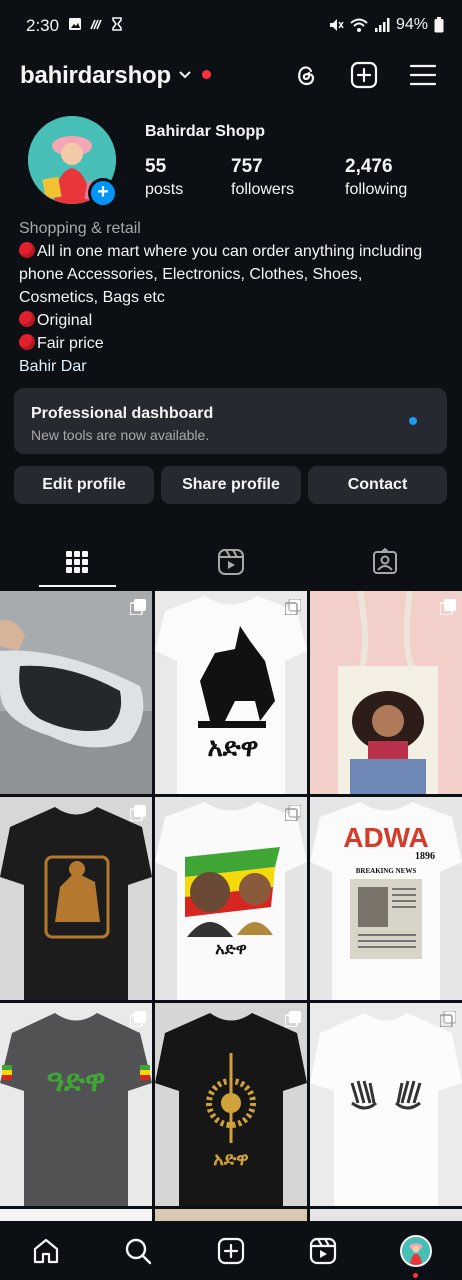 Image resolution: width=462 pixels, height=1280 pixels. Describe the element at coordinates (77, 562) in the screenshot. I see `tab-posts` at that location.